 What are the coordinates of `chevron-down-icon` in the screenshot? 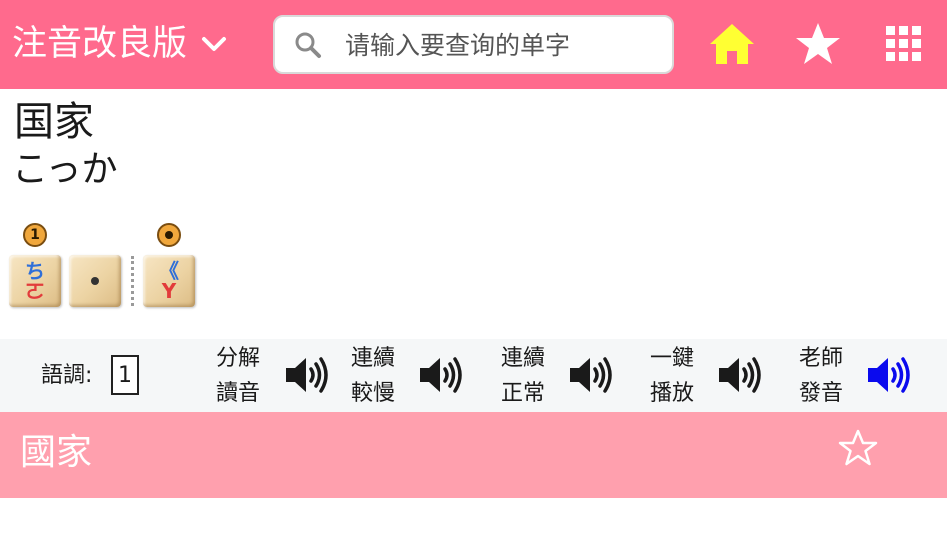 It's located at (214, 44).